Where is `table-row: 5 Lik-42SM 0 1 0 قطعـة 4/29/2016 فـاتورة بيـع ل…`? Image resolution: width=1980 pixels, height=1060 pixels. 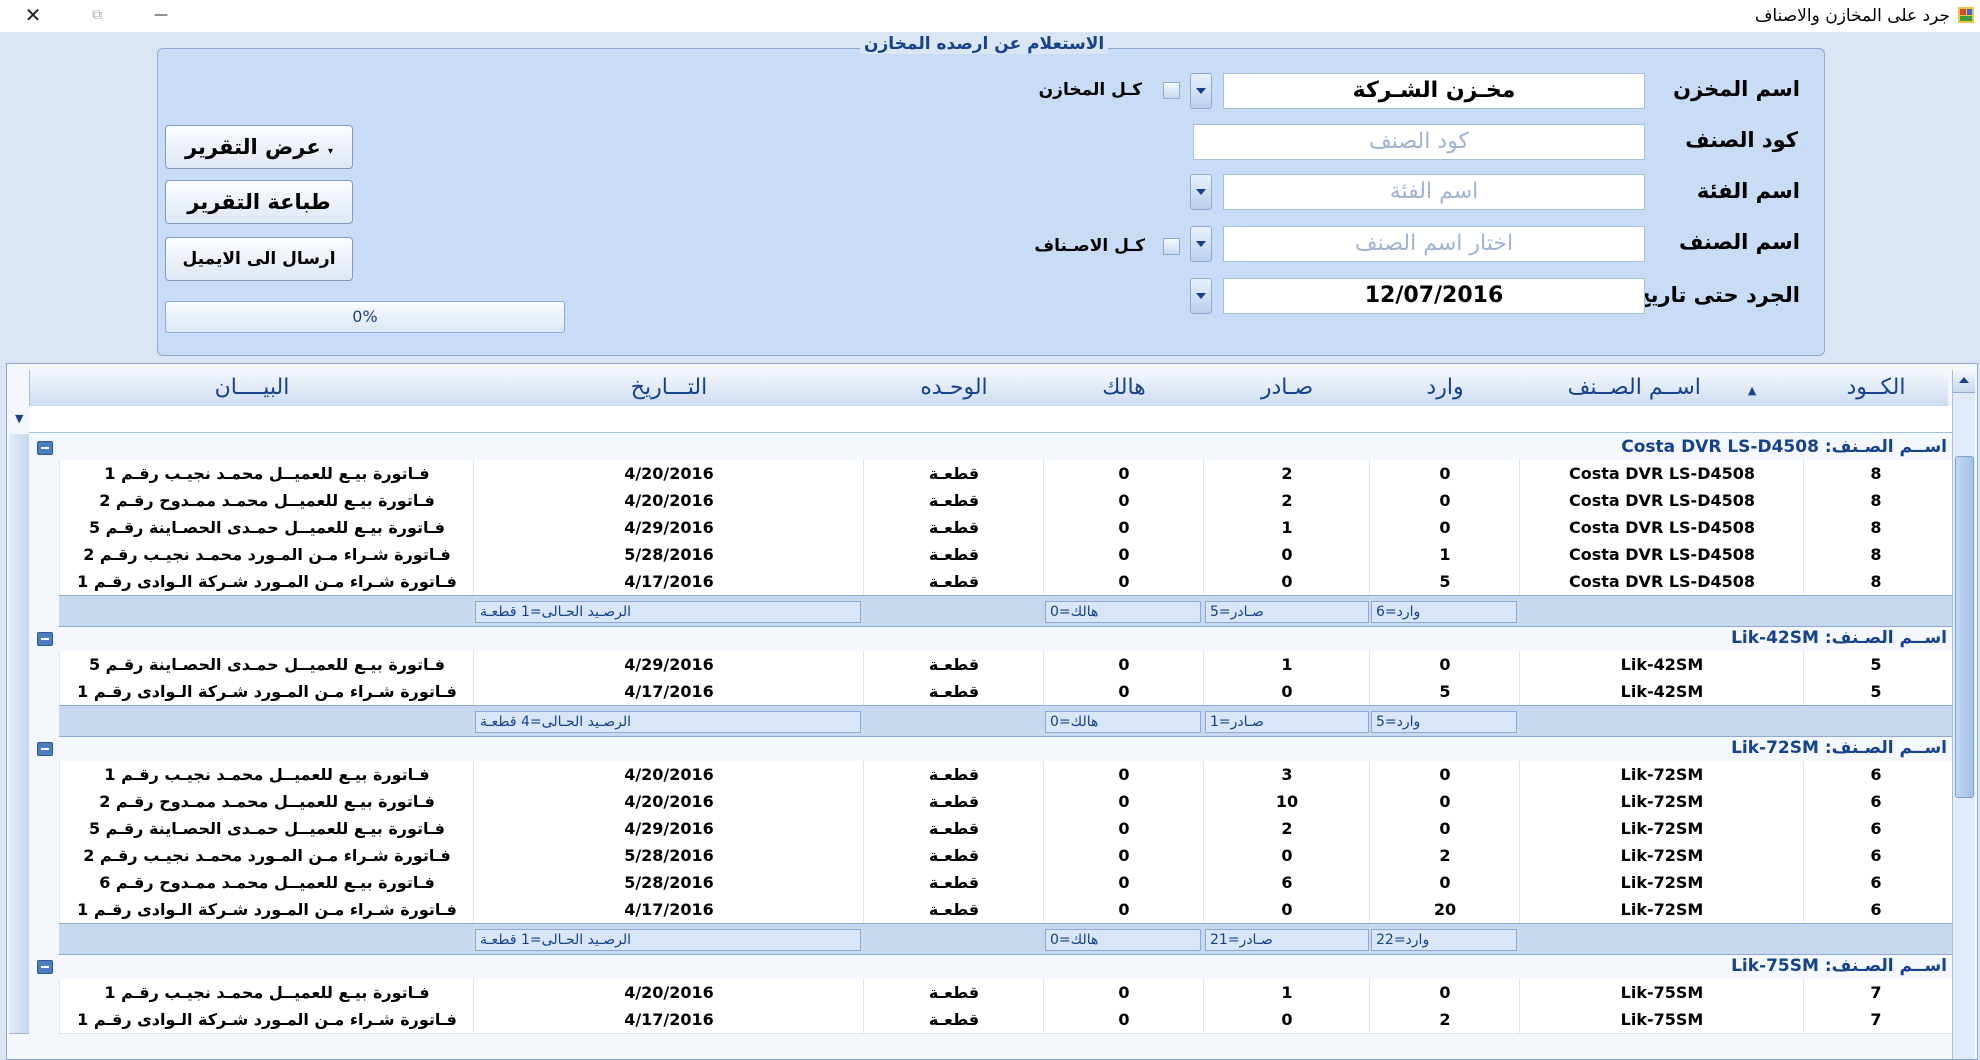 table-row: 5 Lik-42SM 0 1 0 قطعـة 4/29/2016 فـاتورة بيـع ل… is located at coordinates (1008, 665).